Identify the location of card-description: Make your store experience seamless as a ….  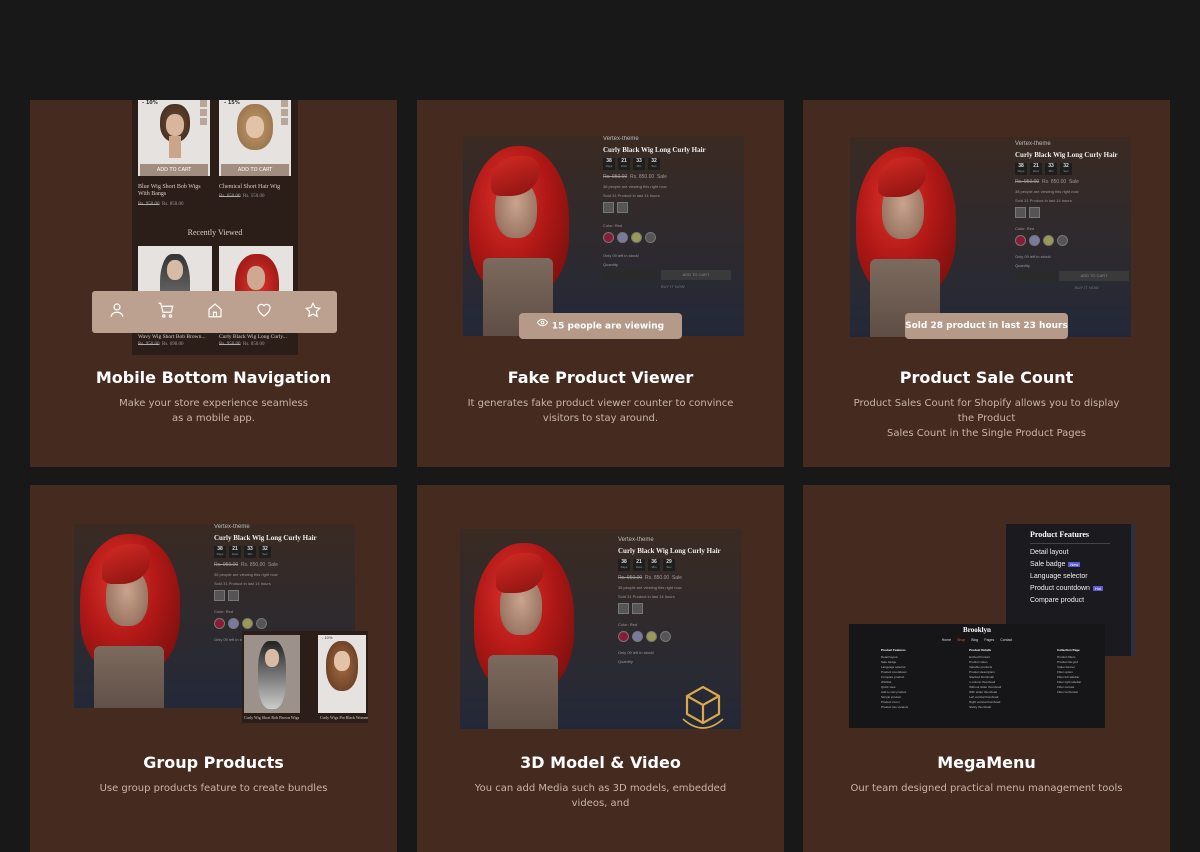
(213, 411).